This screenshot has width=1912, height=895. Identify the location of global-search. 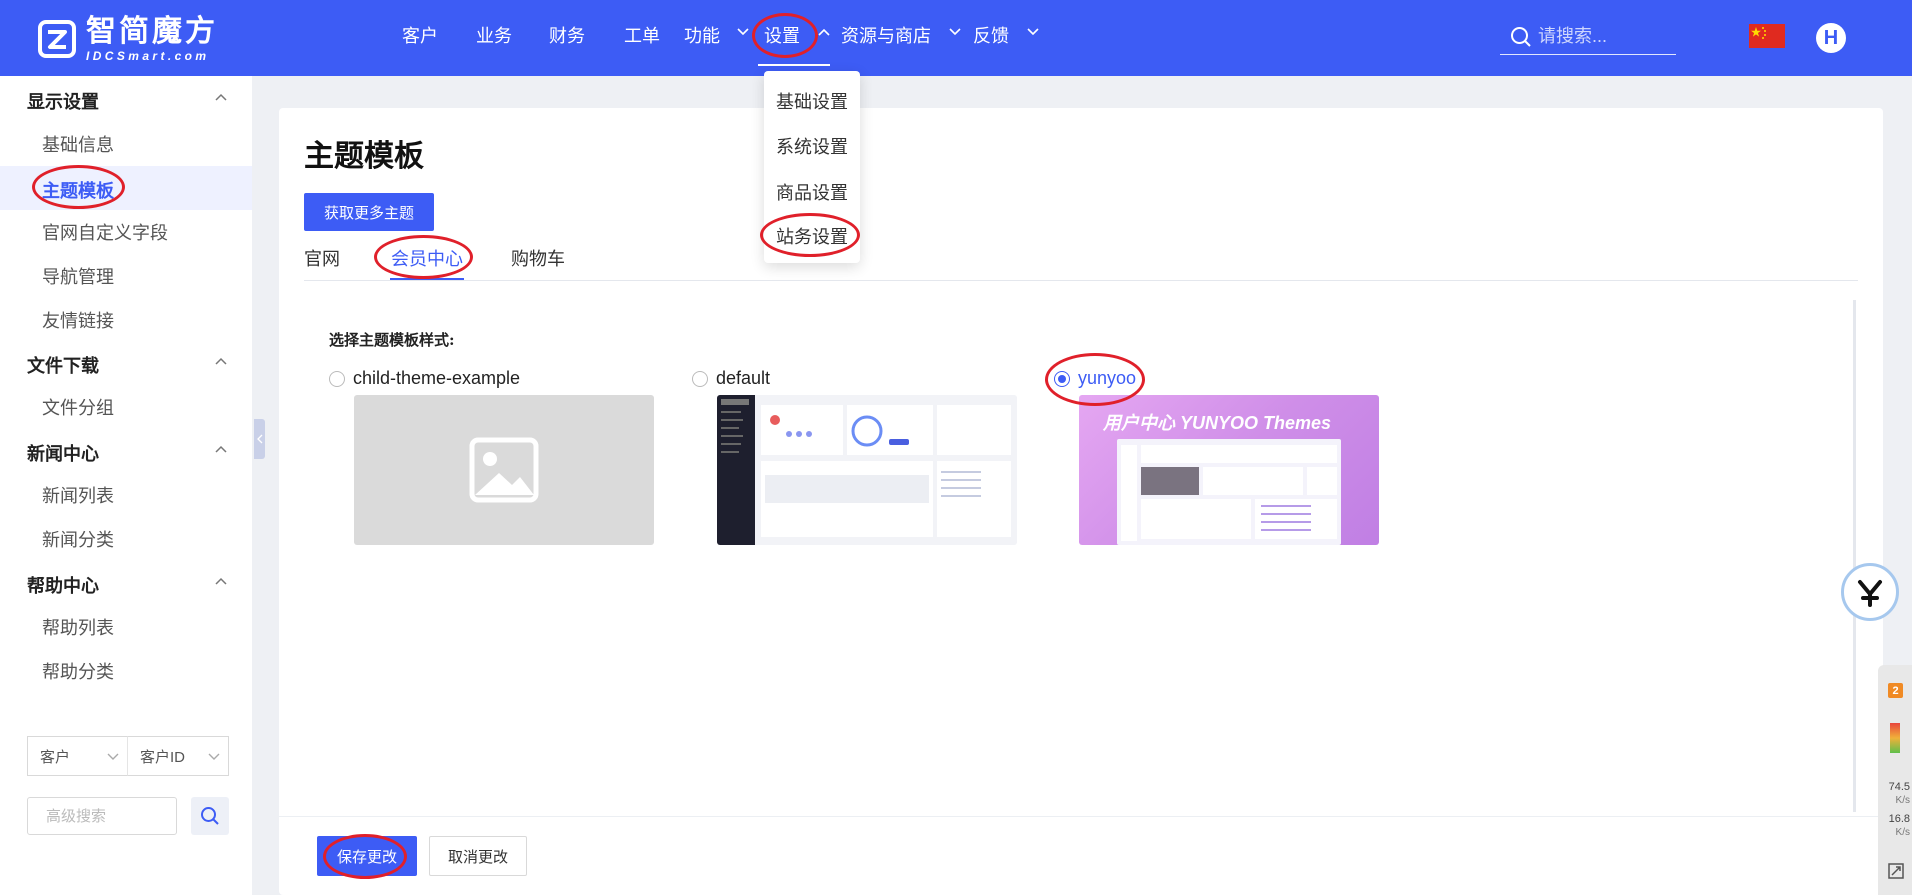
(1588, 37).